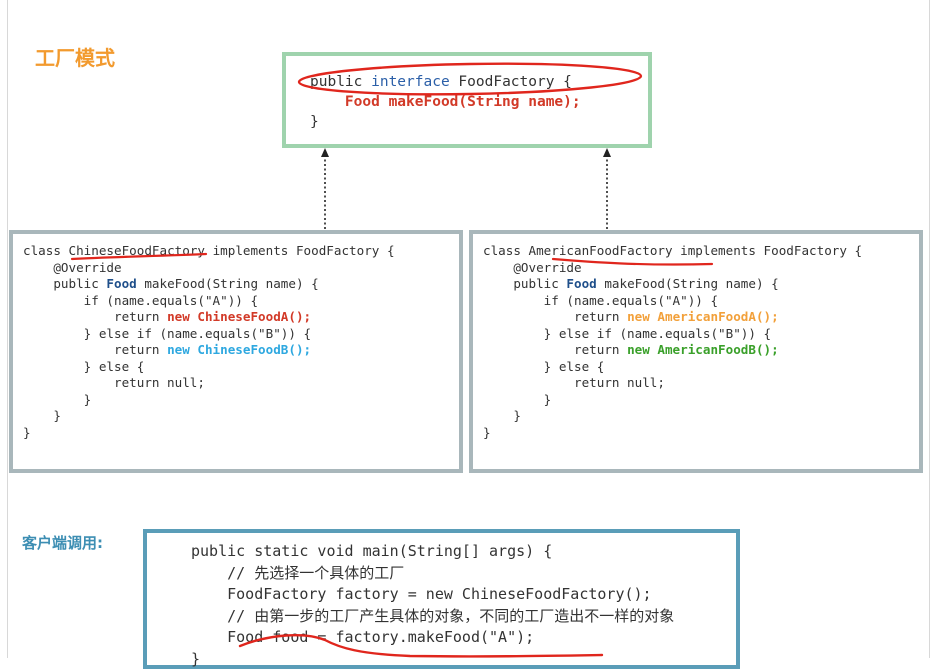 This screenshot has height=670, width=933. I want to click on code-line: return new AmericanFoodA();, so click(672, 317).